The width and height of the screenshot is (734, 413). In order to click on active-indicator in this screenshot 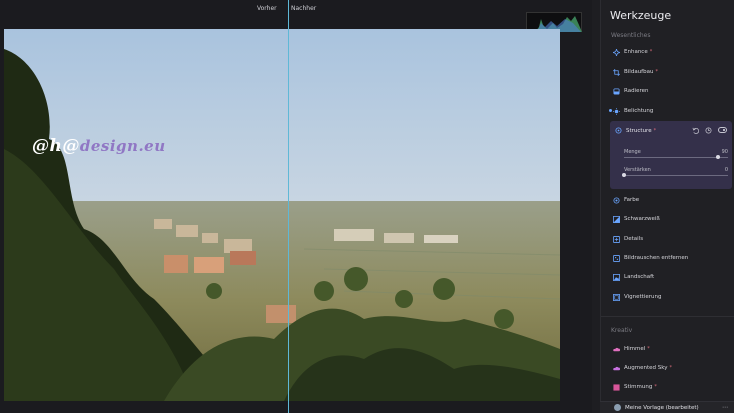, I will do `click(610, 110)`.